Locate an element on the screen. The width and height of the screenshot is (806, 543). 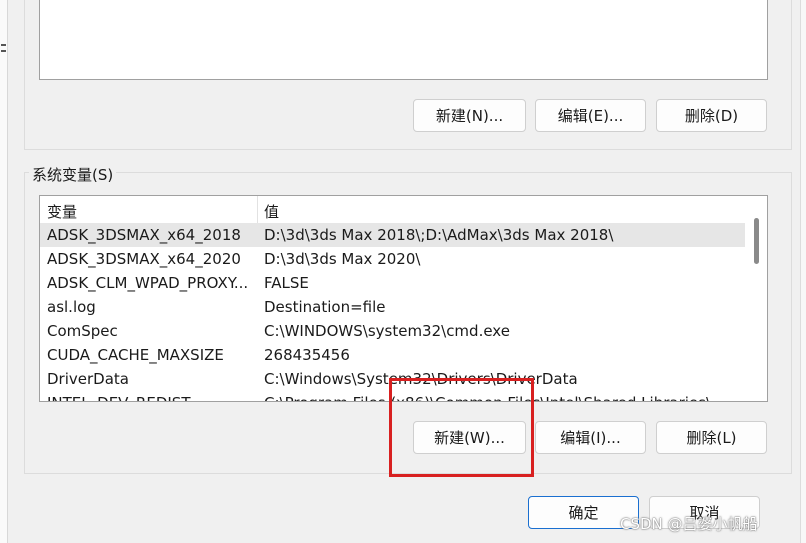
table-row: CUDA_CACHE_MAXSIZE 268435456 is located at coordinates (392, 355).